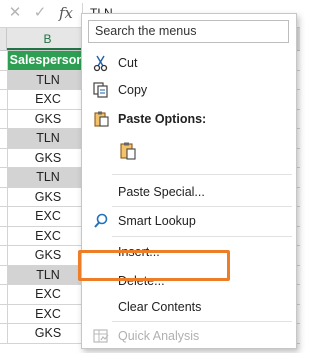  What do you see at coordinates (3, 39) in the screenshot?
I see `column-header-a` at bounding box center [3, 39].